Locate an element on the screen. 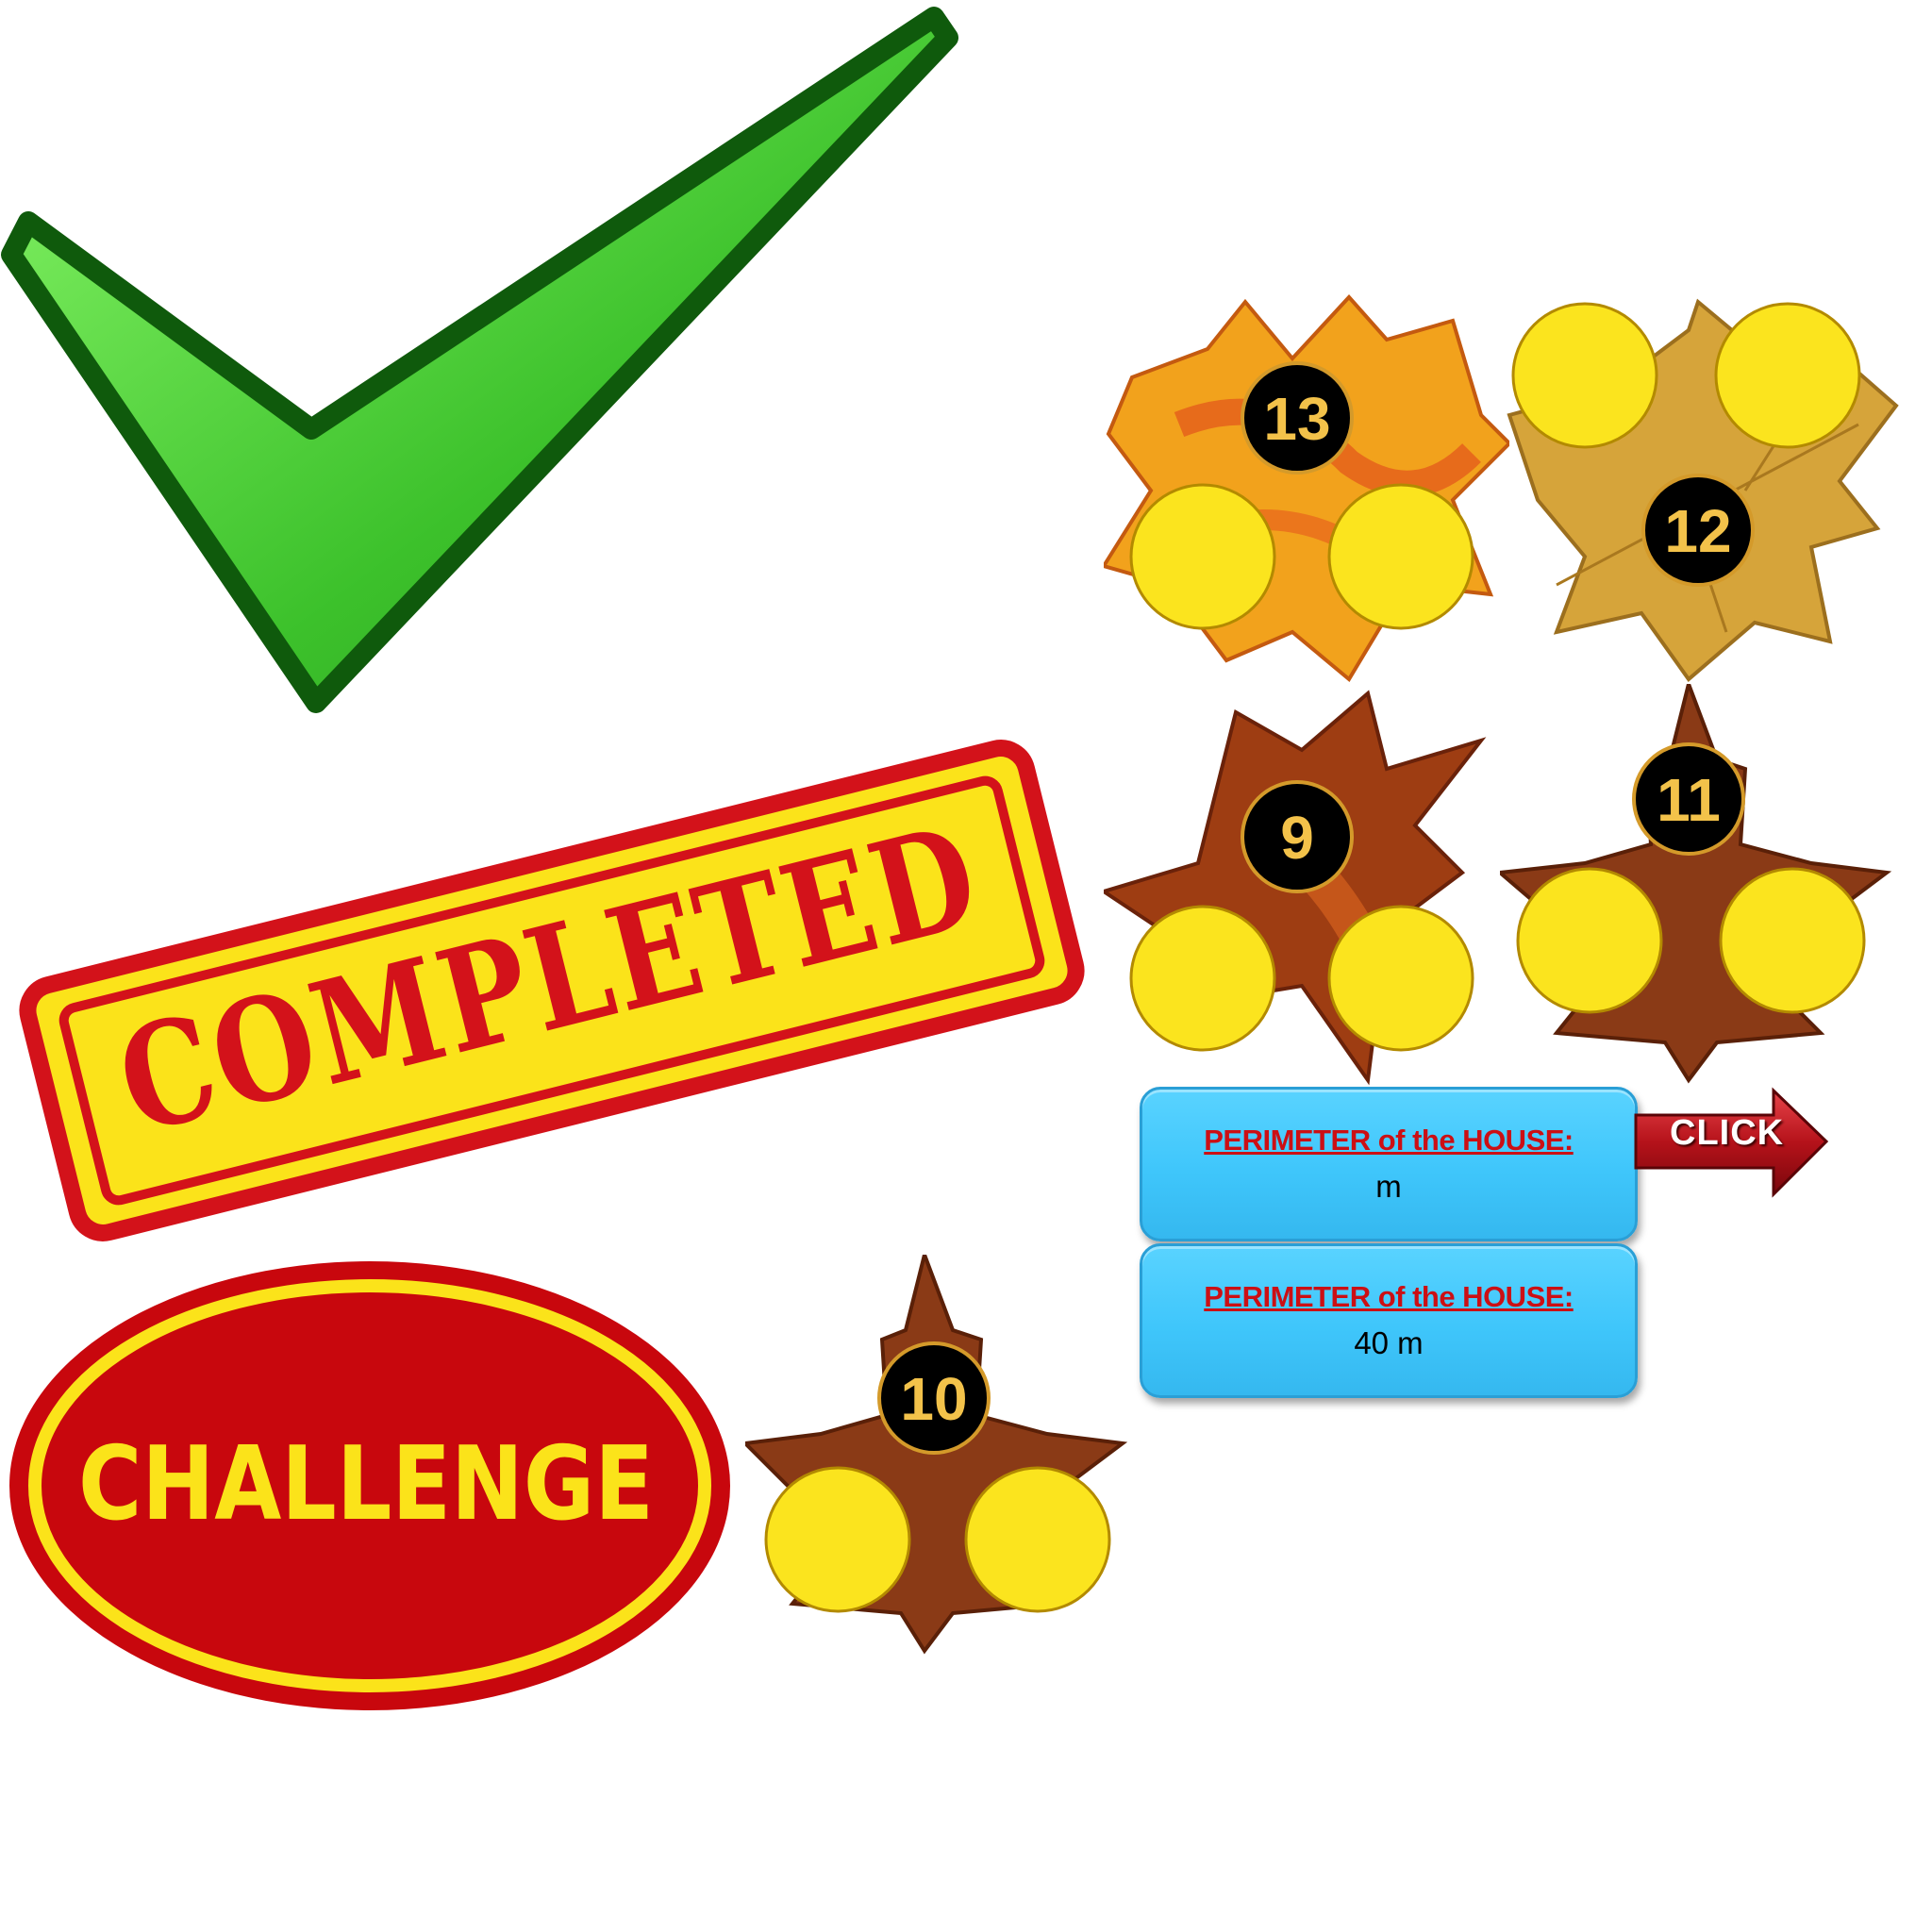 Image resolution: width=1932 pixels, height=1932 pixels. leaf-9: 9 is located at coordinates (1307, 887).